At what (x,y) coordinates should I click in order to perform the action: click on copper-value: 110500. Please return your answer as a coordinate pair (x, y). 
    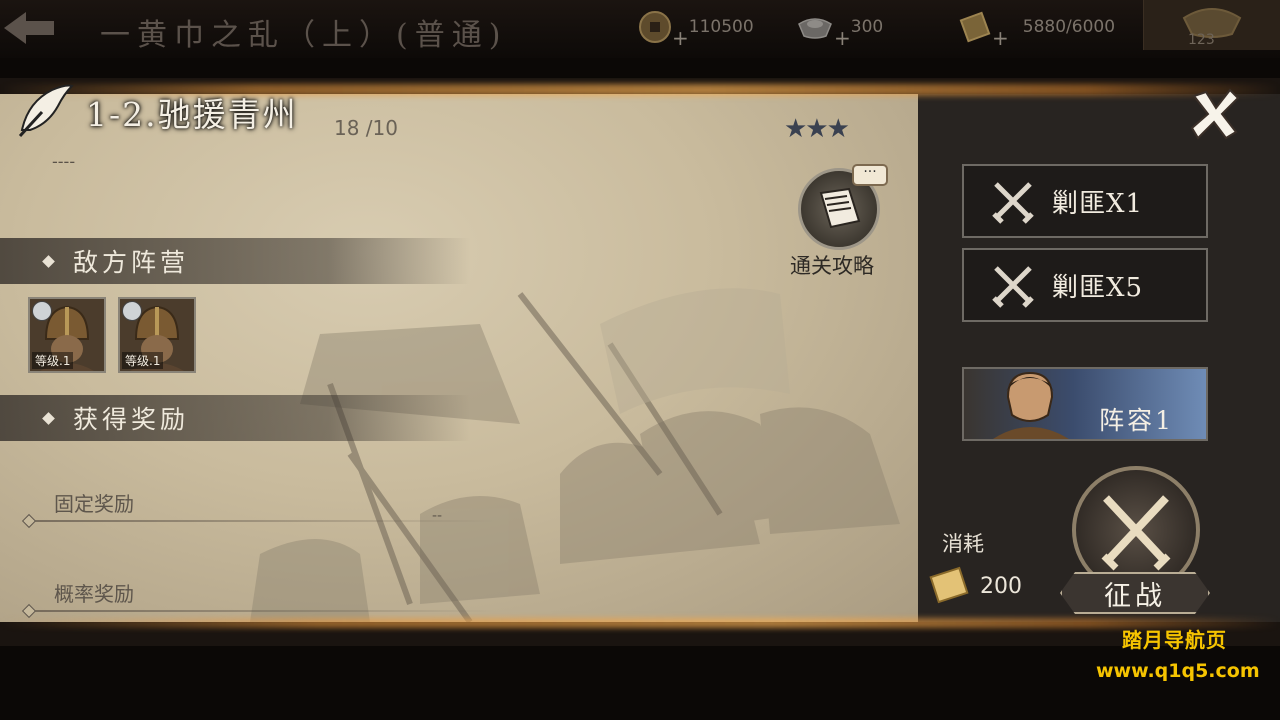
    Looking at the image, I should click on (721, 27).